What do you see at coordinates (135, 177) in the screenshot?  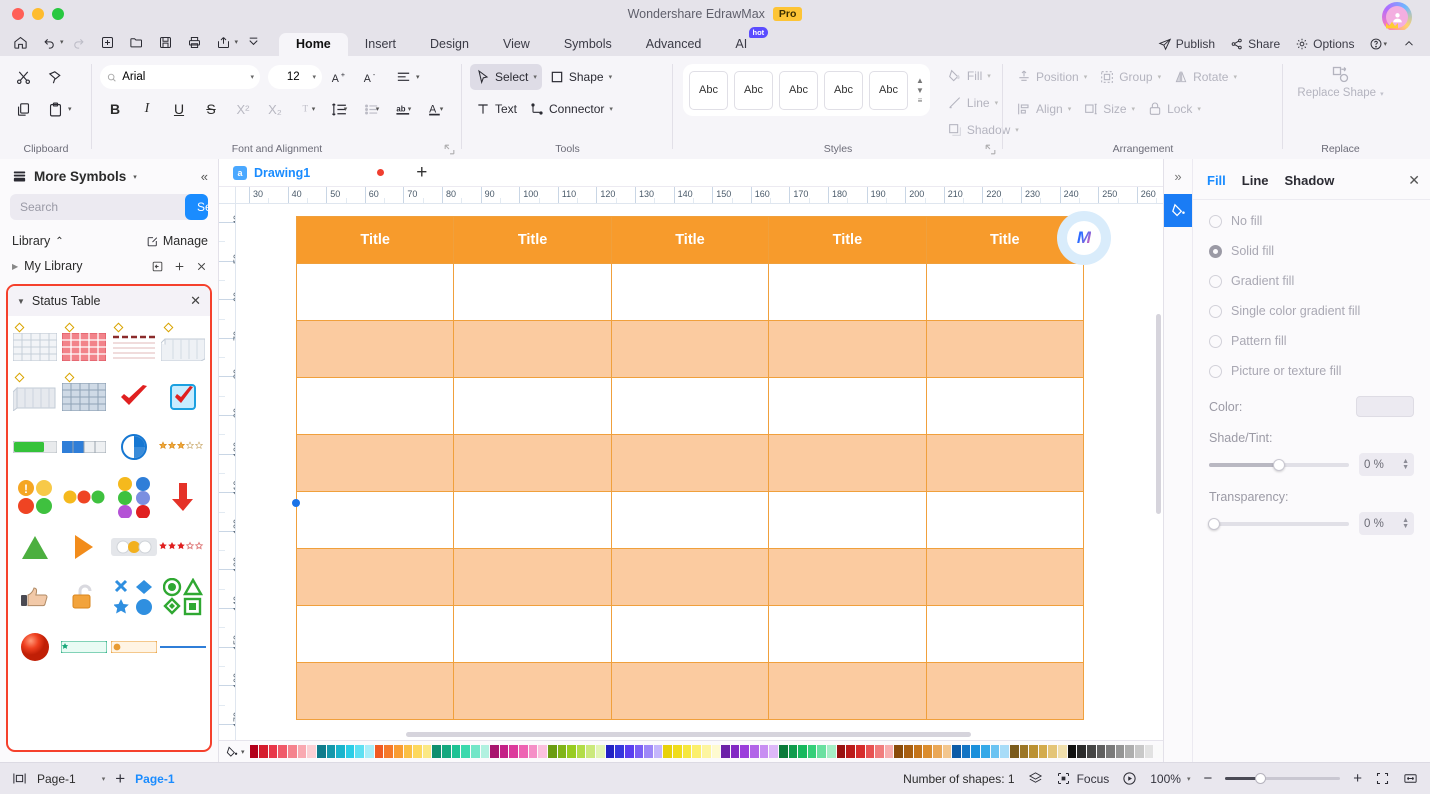 I see `symbols-panel-dropdown-icon: ▾` at bounding box center [135, 177].